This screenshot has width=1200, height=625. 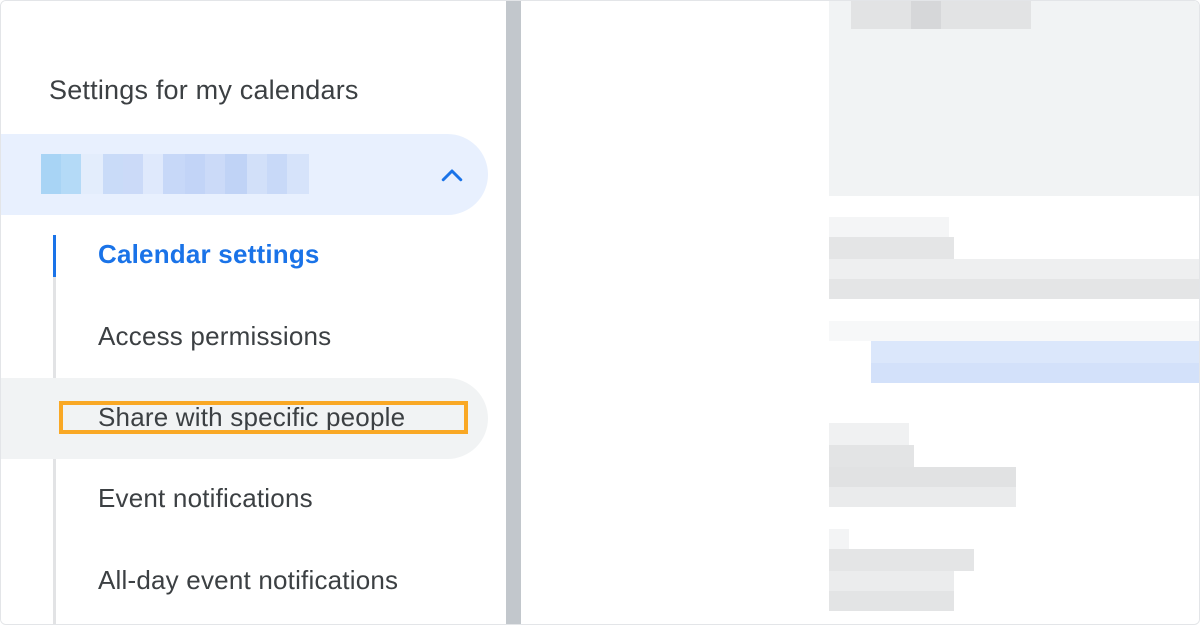 What do you see at coordinates (513, 312) in the screenshot?
I see `panel-divider` at bounding box center [513, 312].